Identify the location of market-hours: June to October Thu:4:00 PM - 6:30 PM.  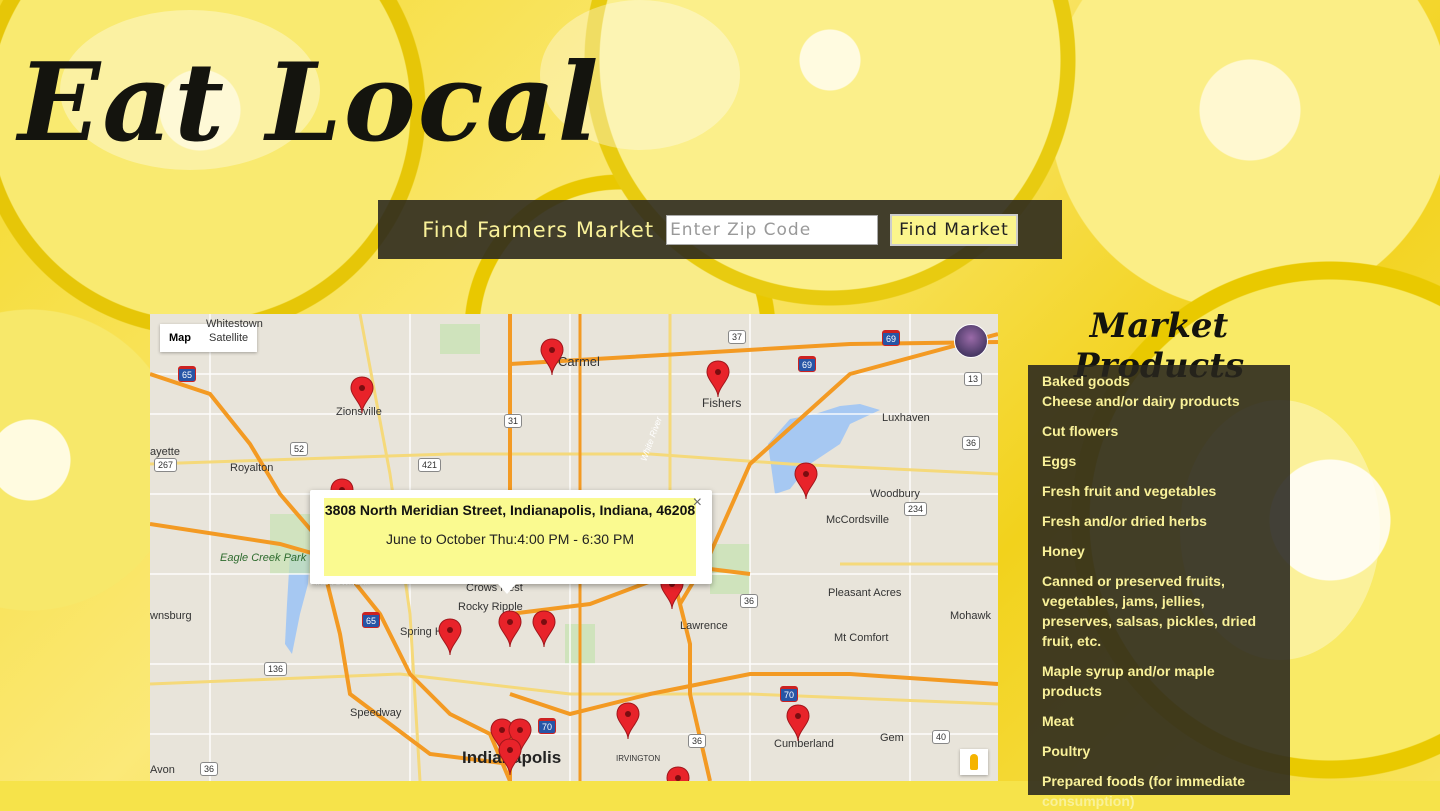
(510, 539).